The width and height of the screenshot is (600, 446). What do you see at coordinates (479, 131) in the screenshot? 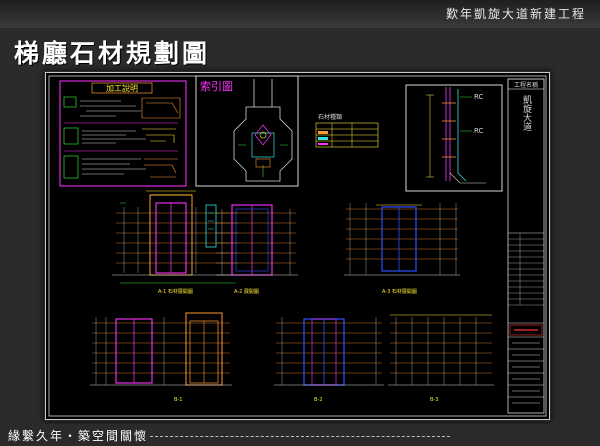
I see `section-label-rc-2: RC` at bounding box center [479, 131].